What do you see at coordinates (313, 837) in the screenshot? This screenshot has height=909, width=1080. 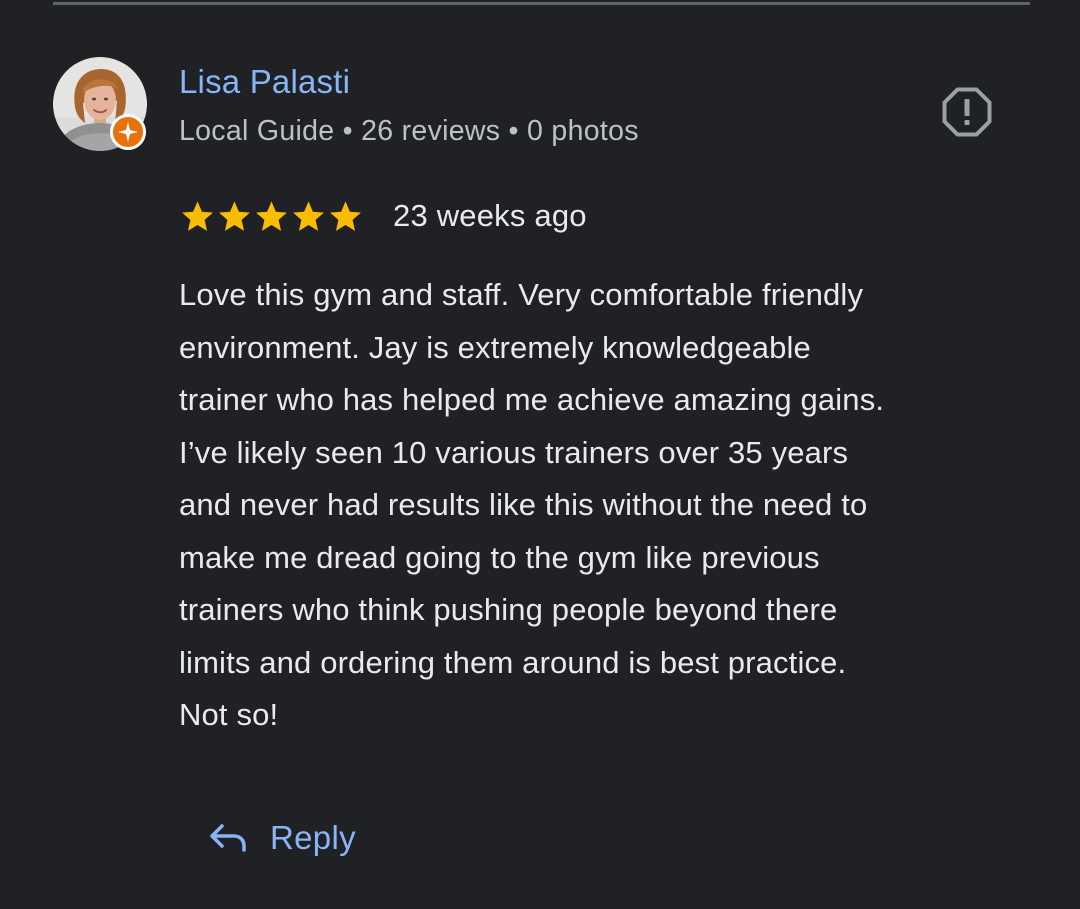 I see `reply-label: Reply` at bounding box center [313, 837].